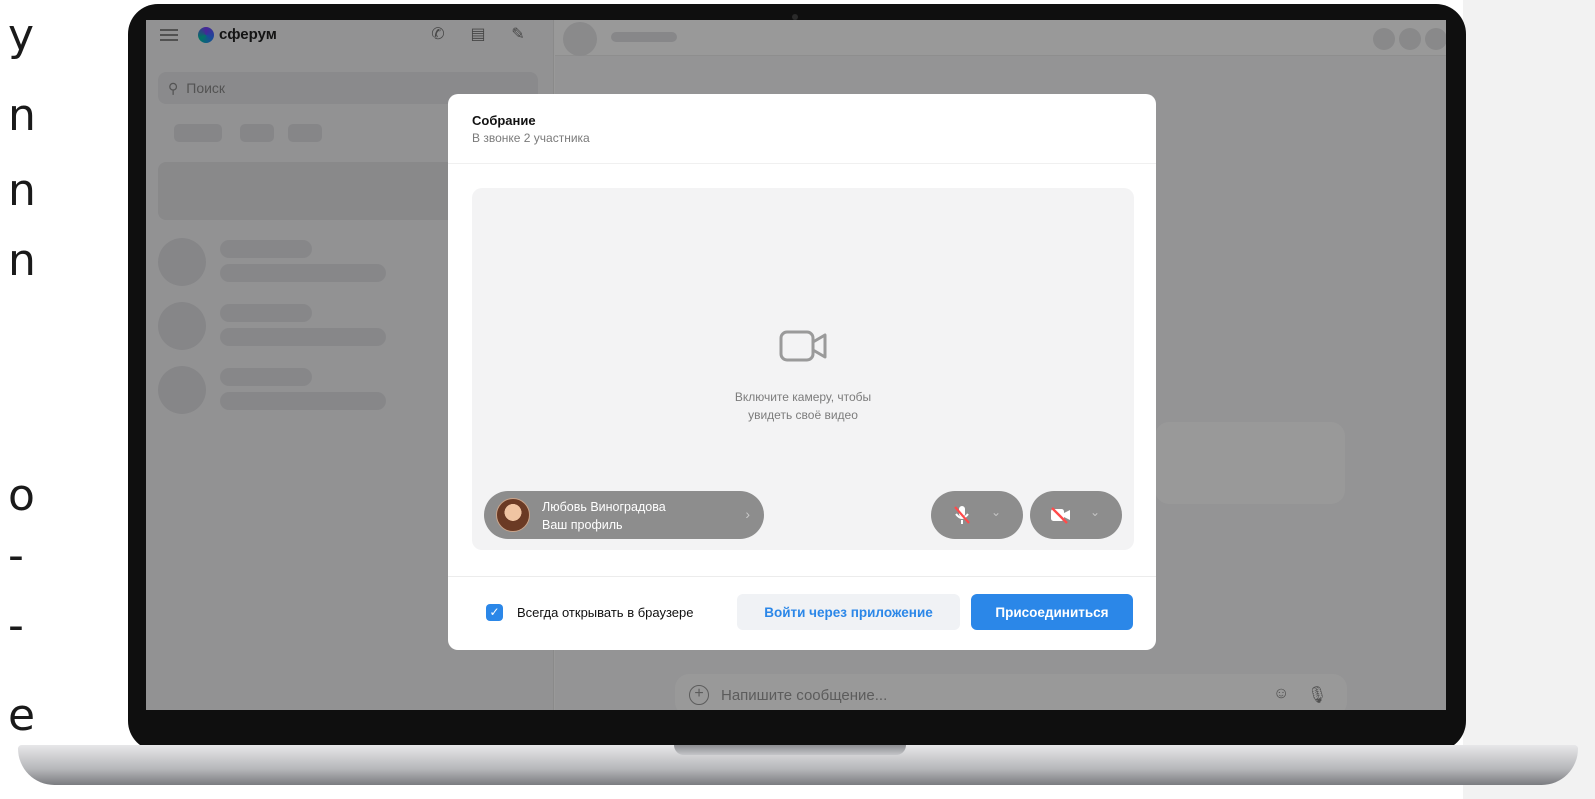 The image size is (1595, 799). I want to click on mic-off-icon, so click(962, 515).